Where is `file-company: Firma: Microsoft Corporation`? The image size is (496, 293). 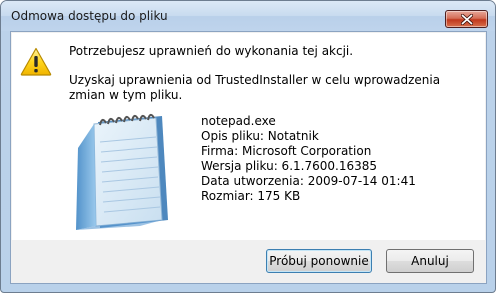 file-company: Firma: Microsoft Corporation is located at coordinates (286, 151).